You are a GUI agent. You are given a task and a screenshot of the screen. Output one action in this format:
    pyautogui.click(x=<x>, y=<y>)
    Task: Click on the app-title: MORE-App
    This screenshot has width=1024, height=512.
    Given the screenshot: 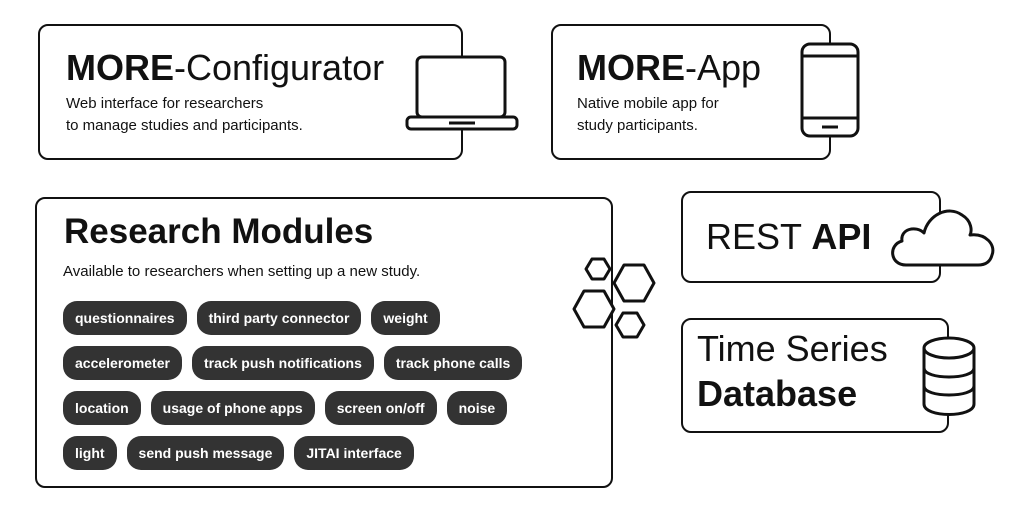 What is the action you would take?
    pyautogui.click(x=669, y=68)
    